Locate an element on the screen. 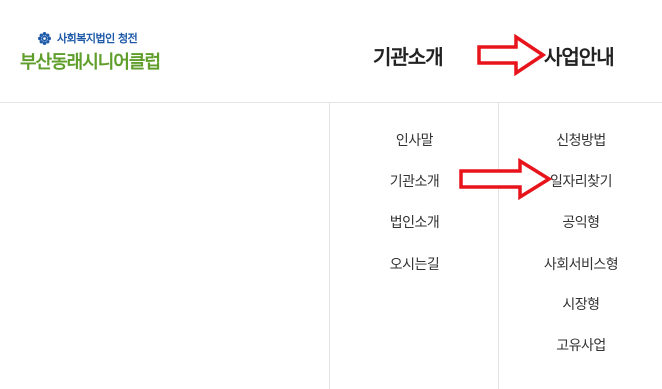  menu-item-public-interest: 공익형 is located at coordinates (580, 222).